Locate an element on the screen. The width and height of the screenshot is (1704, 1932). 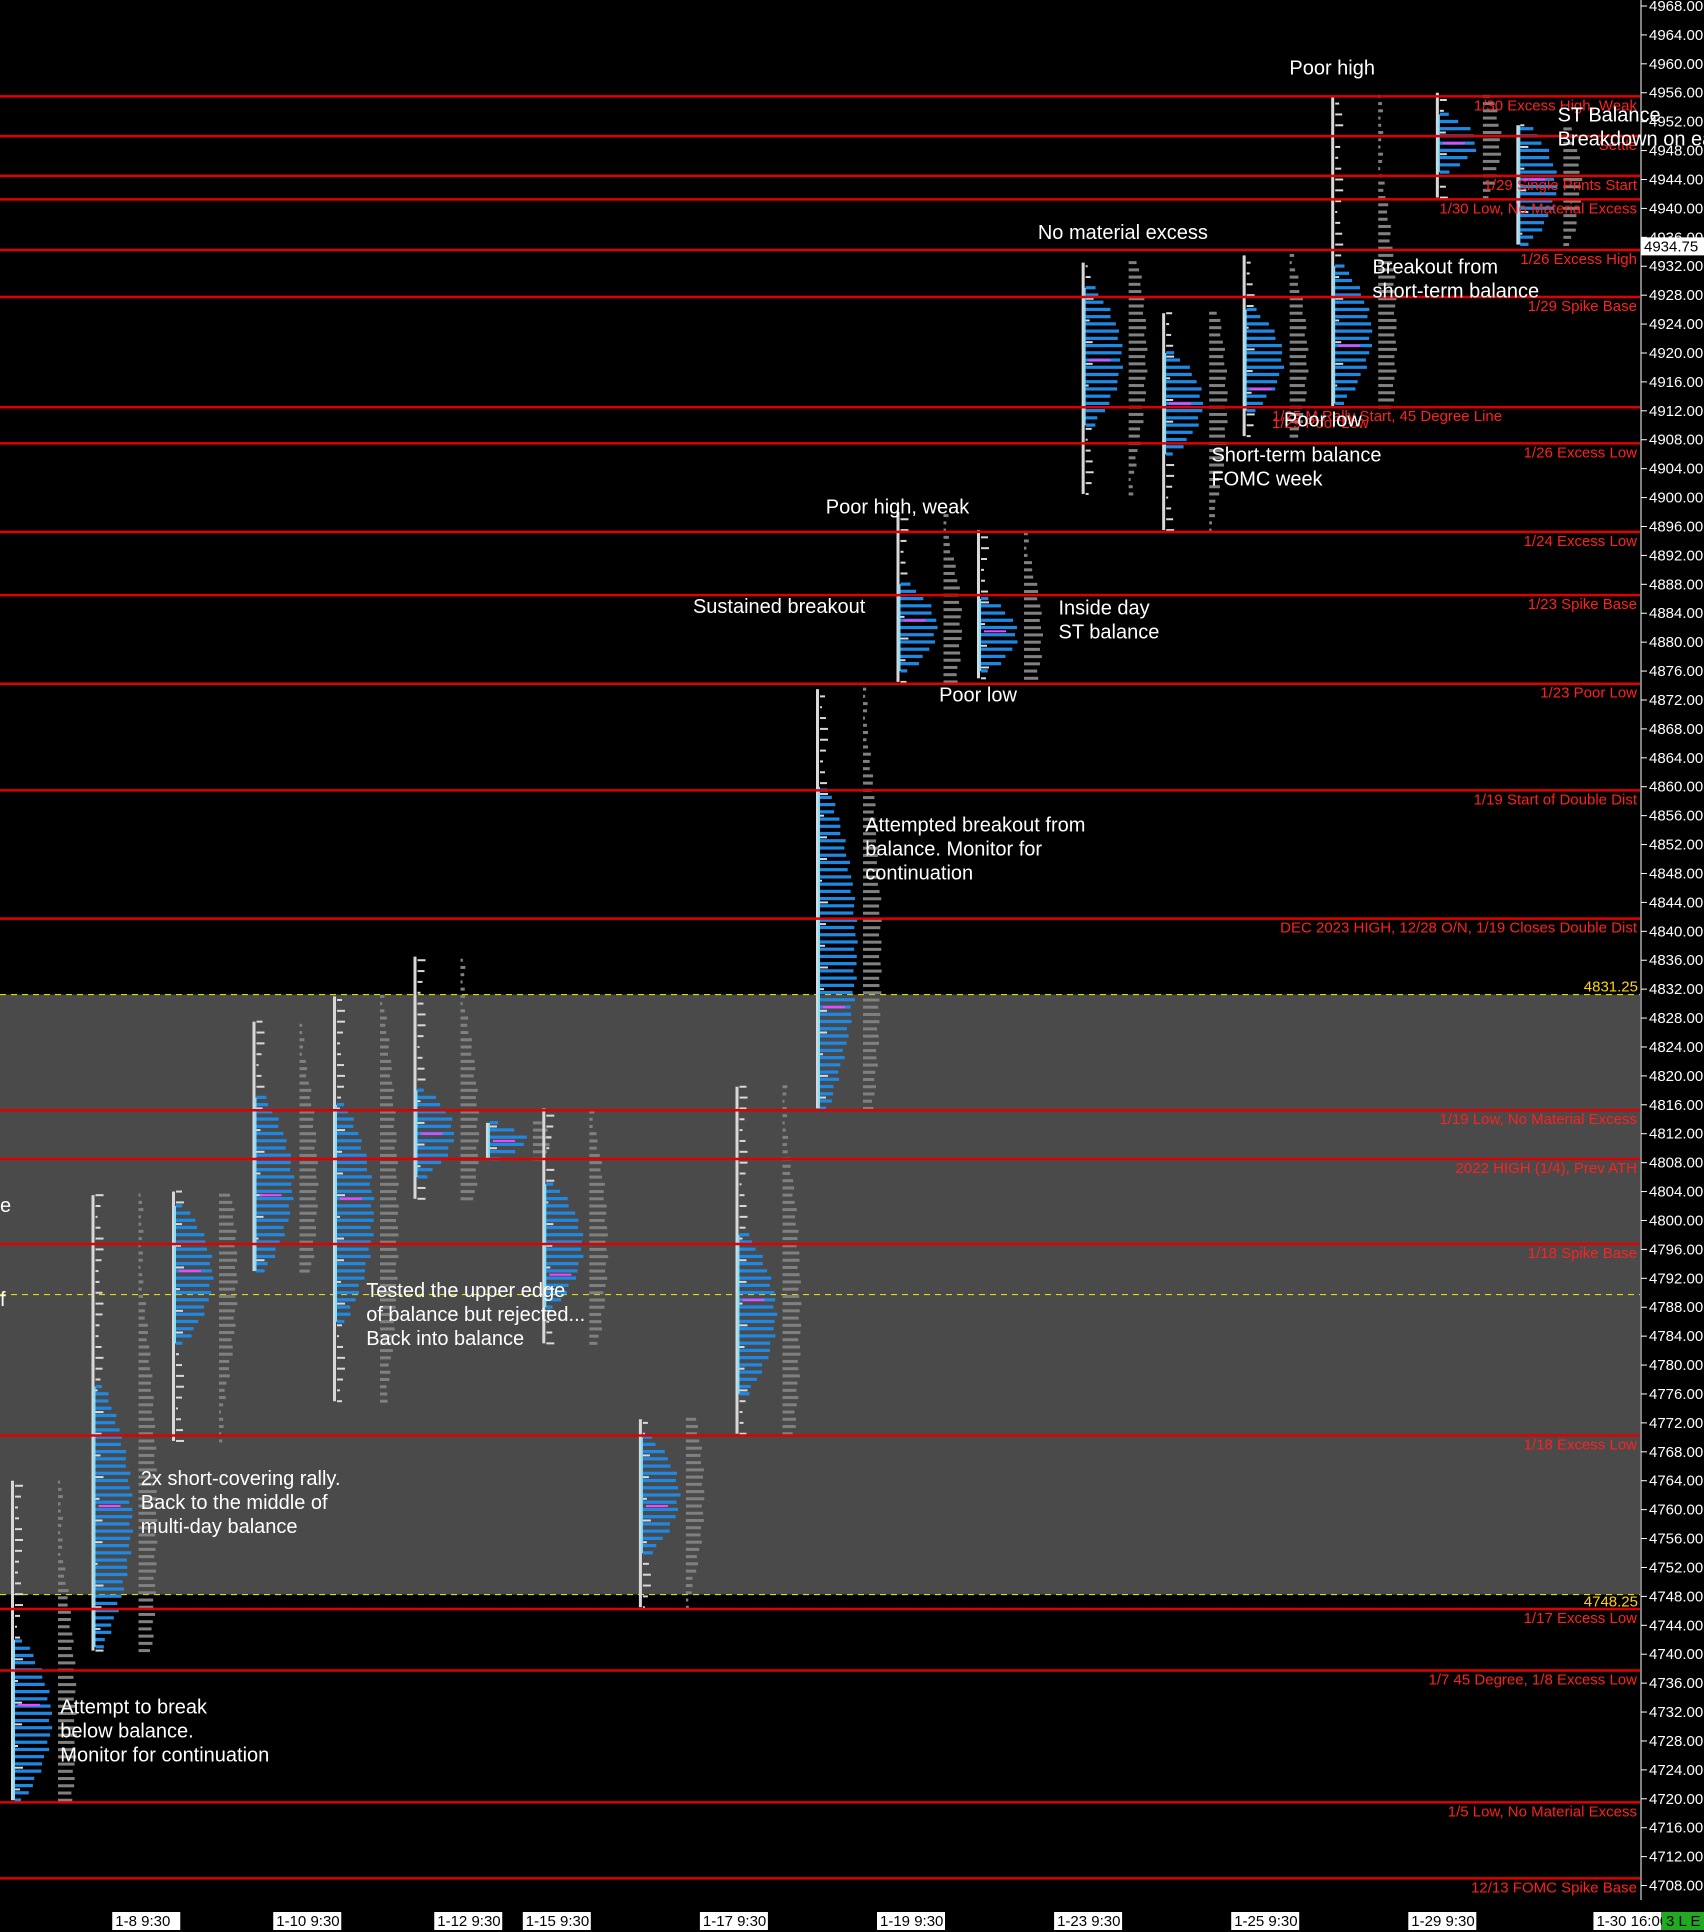
price-tick-label: 4932.00 is located at coordinates (1676, 266).